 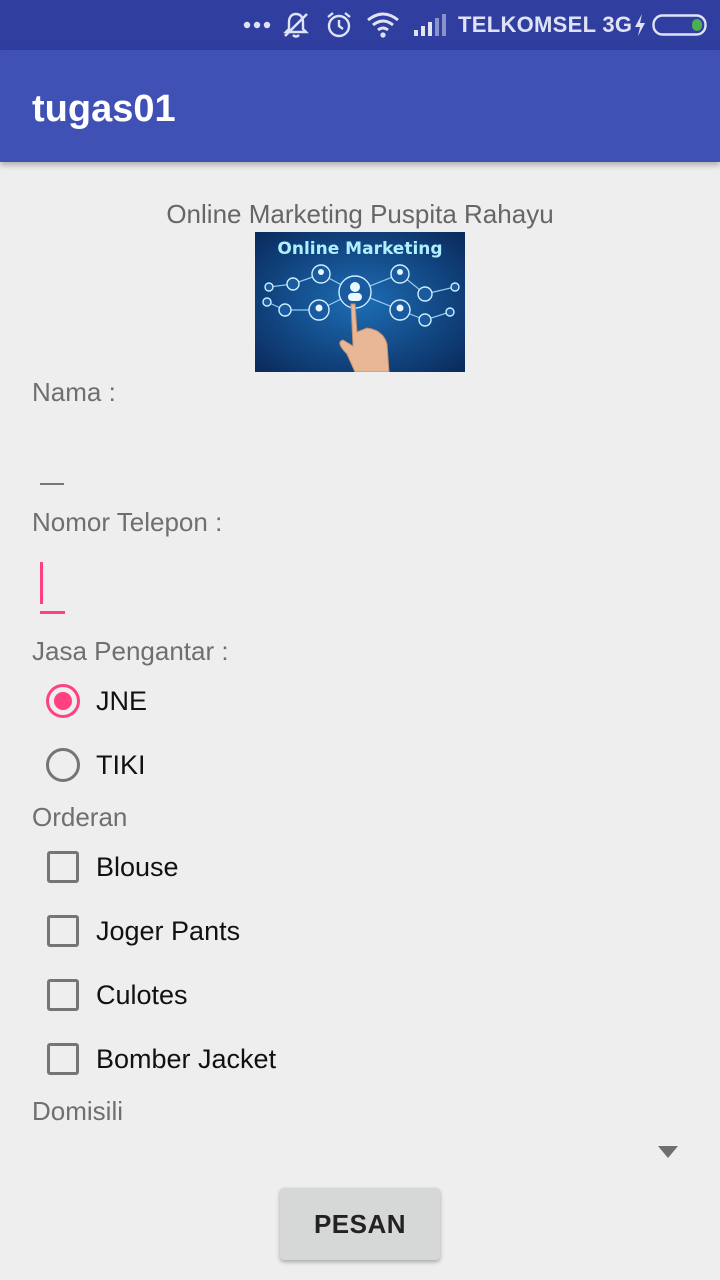 What do you see at coordinates (296, 25) in the screenshot?
I see `notifications-muted-icon` at bounding box center [296, 25].